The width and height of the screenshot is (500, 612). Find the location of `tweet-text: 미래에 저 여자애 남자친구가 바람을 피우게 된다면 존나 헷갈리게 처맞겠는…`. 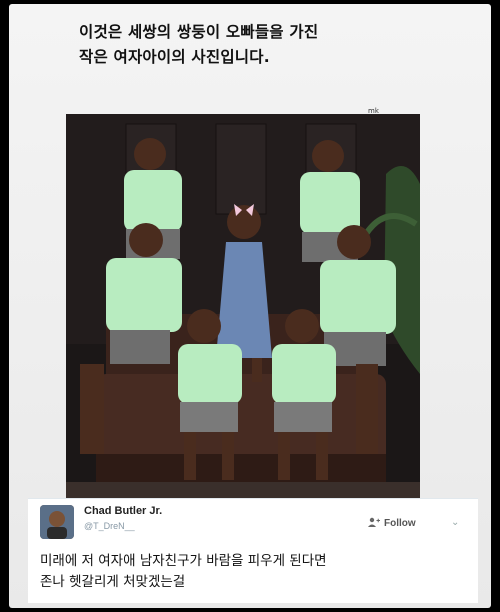

tweet-text: 미래에 저 여자애 남자친구가 바람을 피우게 된다면 존나 헷갈리게 처맞겠는… is located at coordinates (255, 572).